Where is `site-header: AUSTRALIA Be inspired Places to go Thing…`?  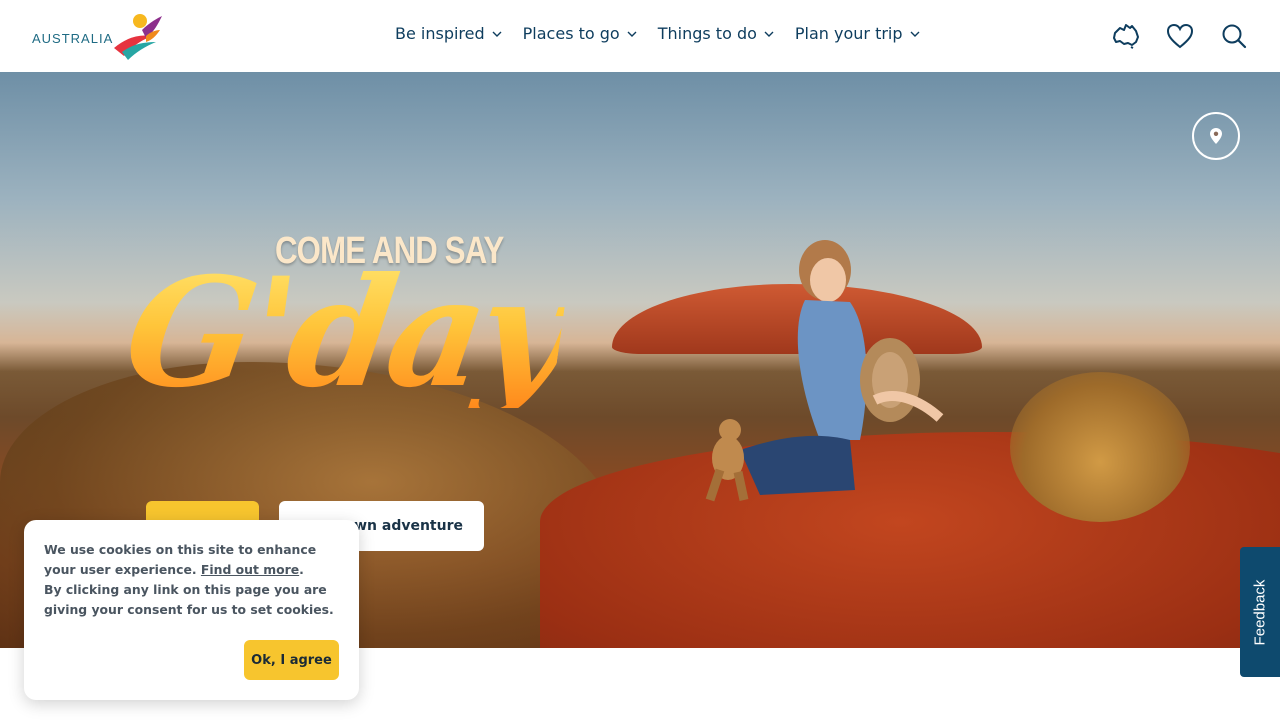
site-header: AUSTRALIA Be inspired Places to go Thing… is located at coordinates (640, 36).